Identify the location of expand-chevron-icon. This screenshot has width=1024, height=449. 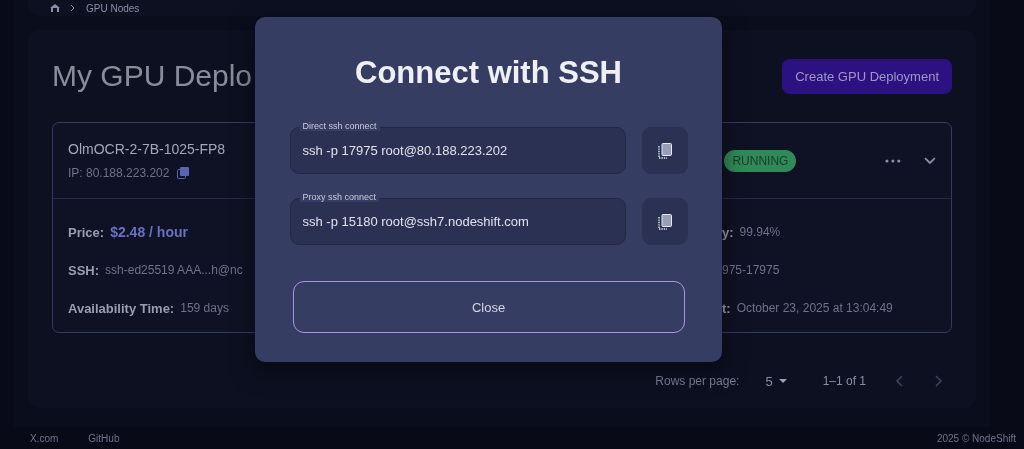
(930, 160).